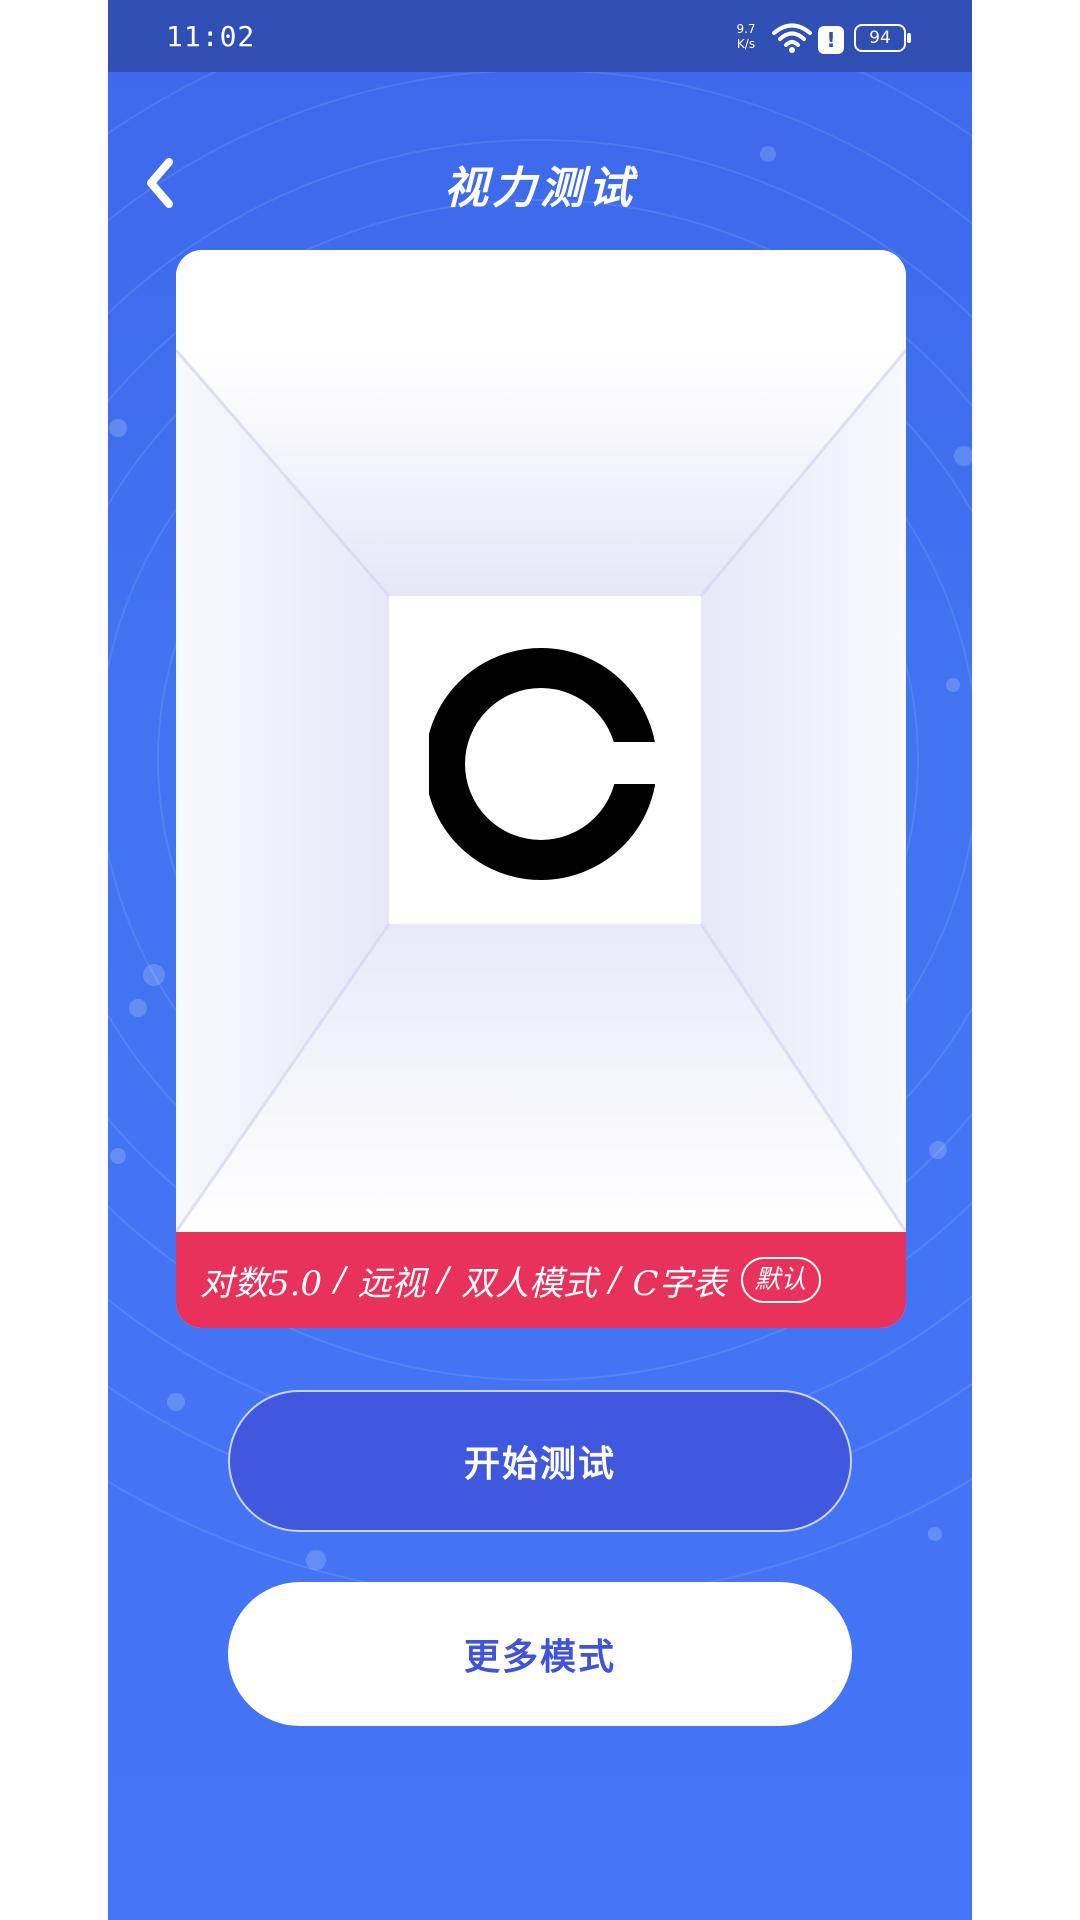 Image resolution: width=1080 pixels, height=1920 pixels. What do you see at coordinates (540, 188) in the screenshot?
I see `page-title: 视力测试` at bounding box center [540, 188].